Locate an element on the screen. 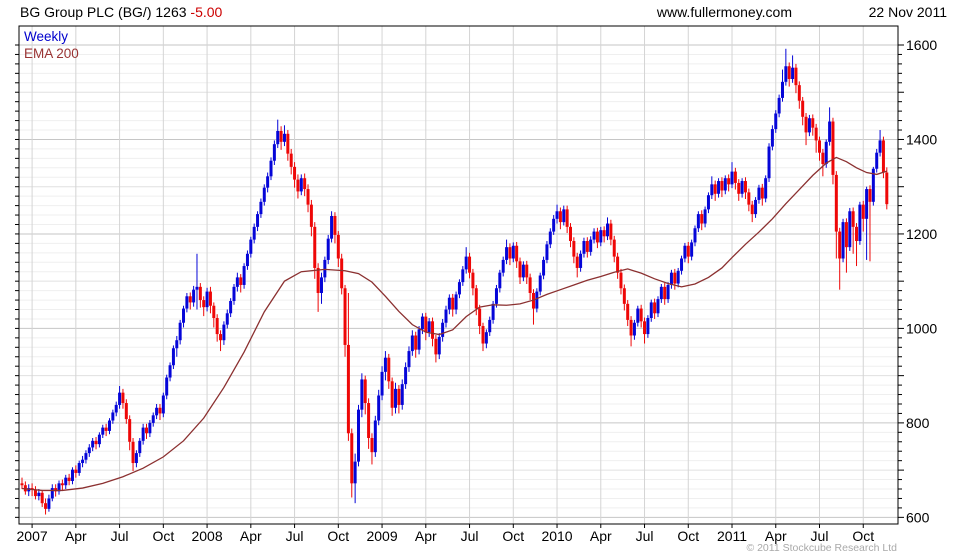  legend-timeframe: Weekly is located at coordinates (46, 36).